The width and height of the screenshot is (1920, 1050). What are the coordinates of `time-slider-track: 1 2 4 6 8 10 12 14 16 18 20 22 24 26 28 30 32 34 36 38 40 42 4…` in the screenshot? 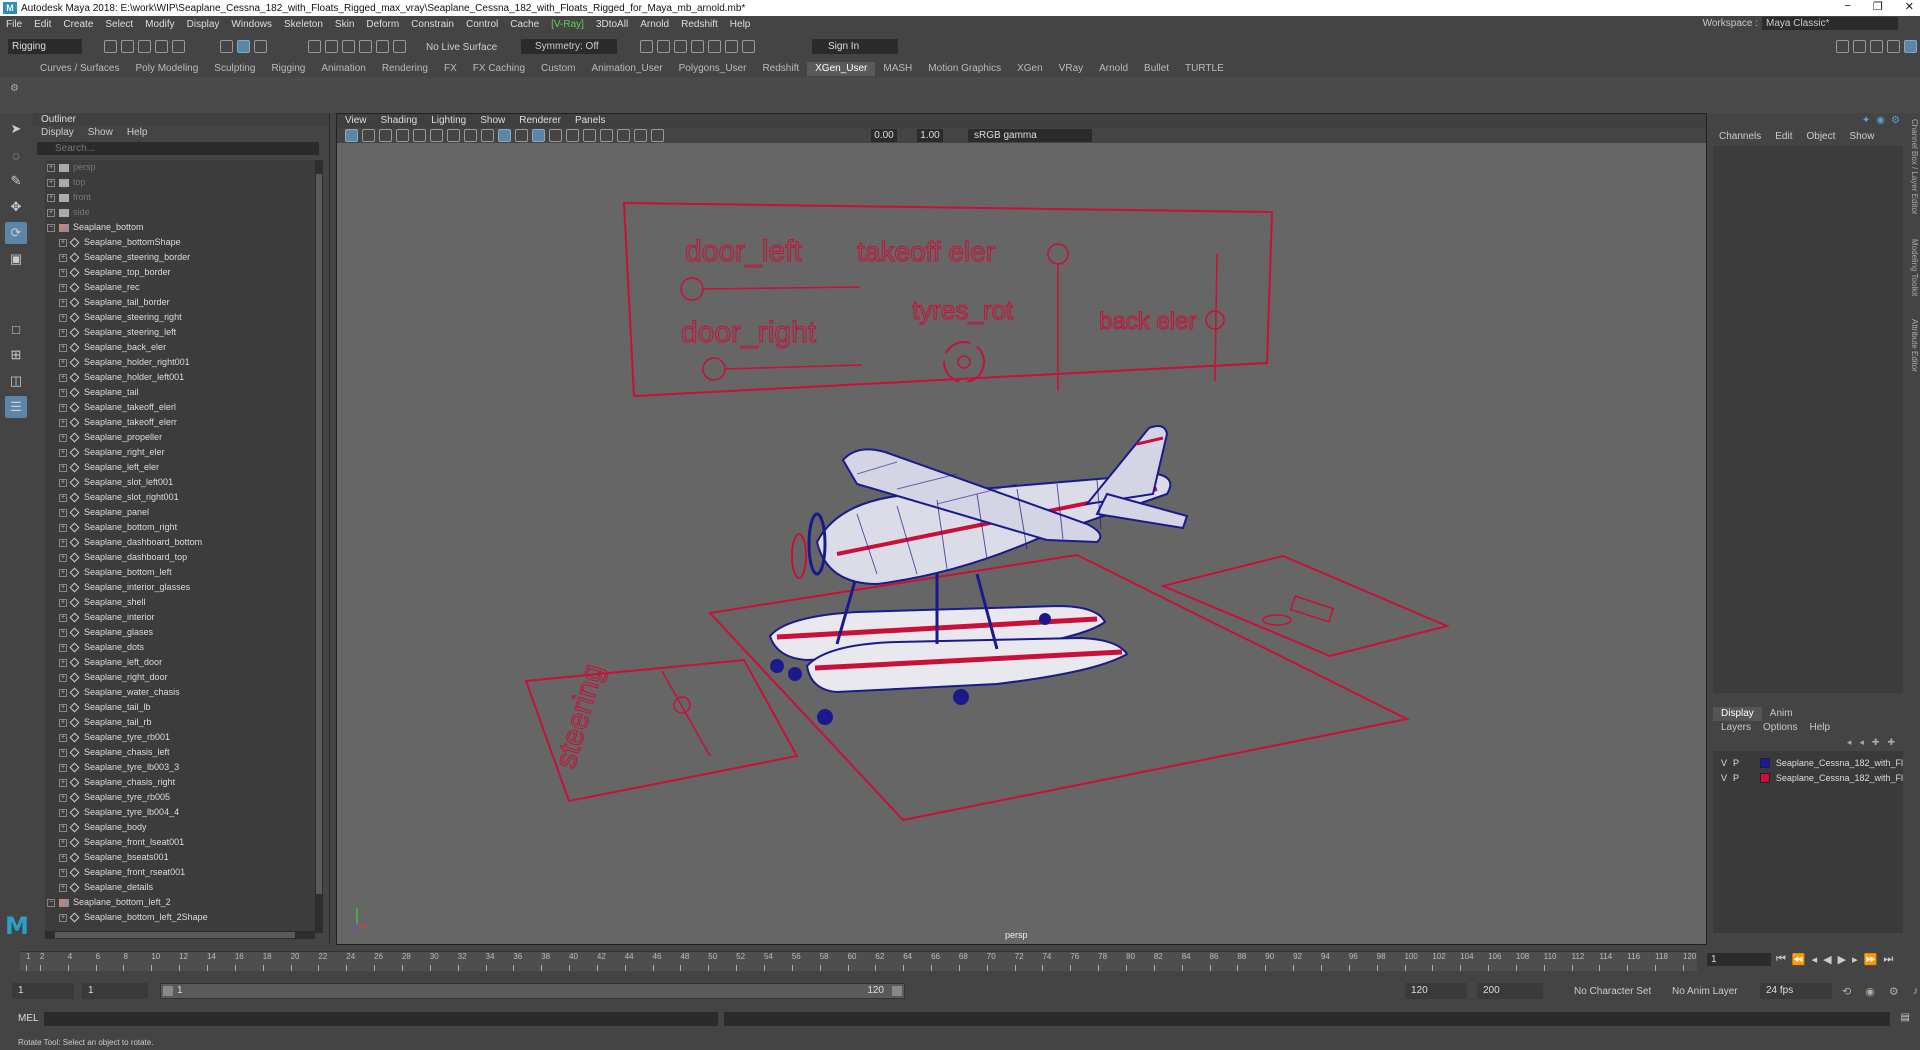 It's located at (858, 961).